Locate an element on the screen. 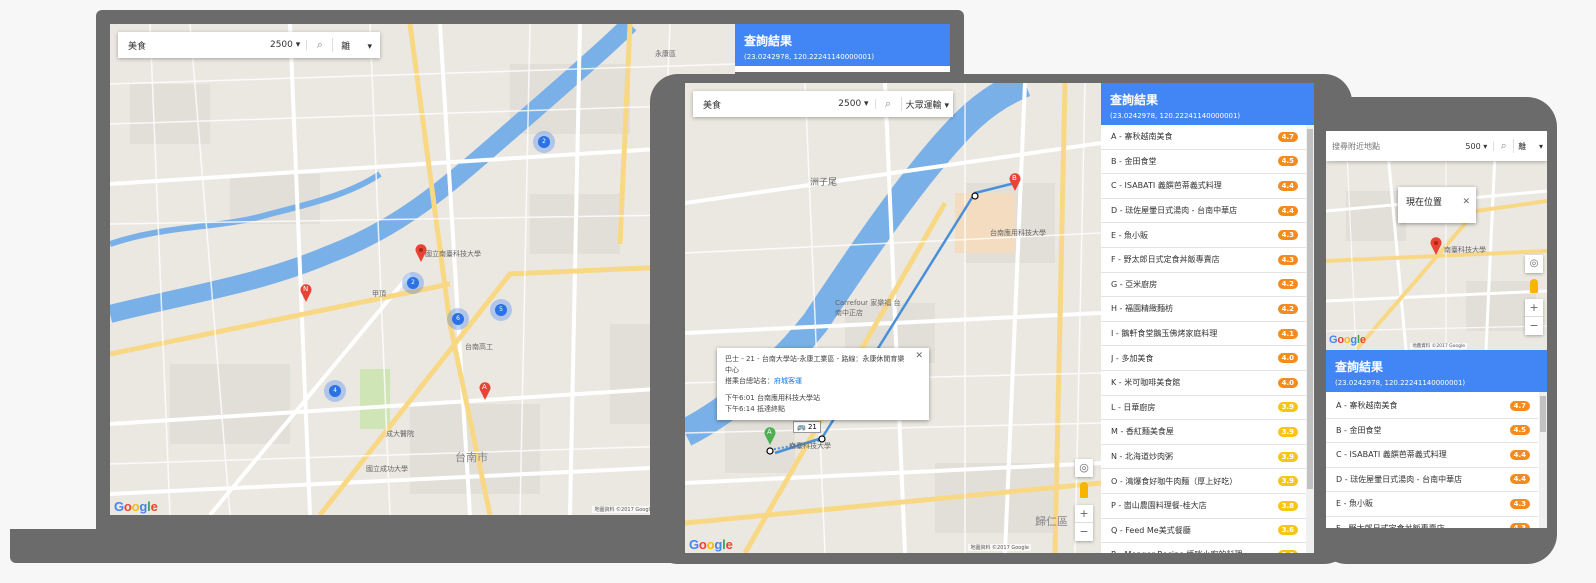 This screenshot has width=1596, height=583. rating-badge: 4.0 is located at coordinates (1287, 358).